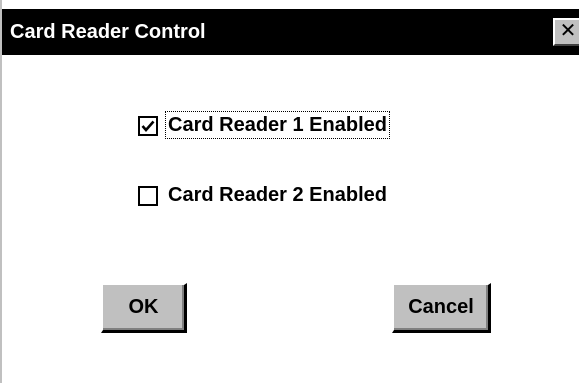  What do you see at coordinates (290, 32) in the screenshot?
I see `title-bar: Card Reader Control ✕` at bounding box center [290, 32].